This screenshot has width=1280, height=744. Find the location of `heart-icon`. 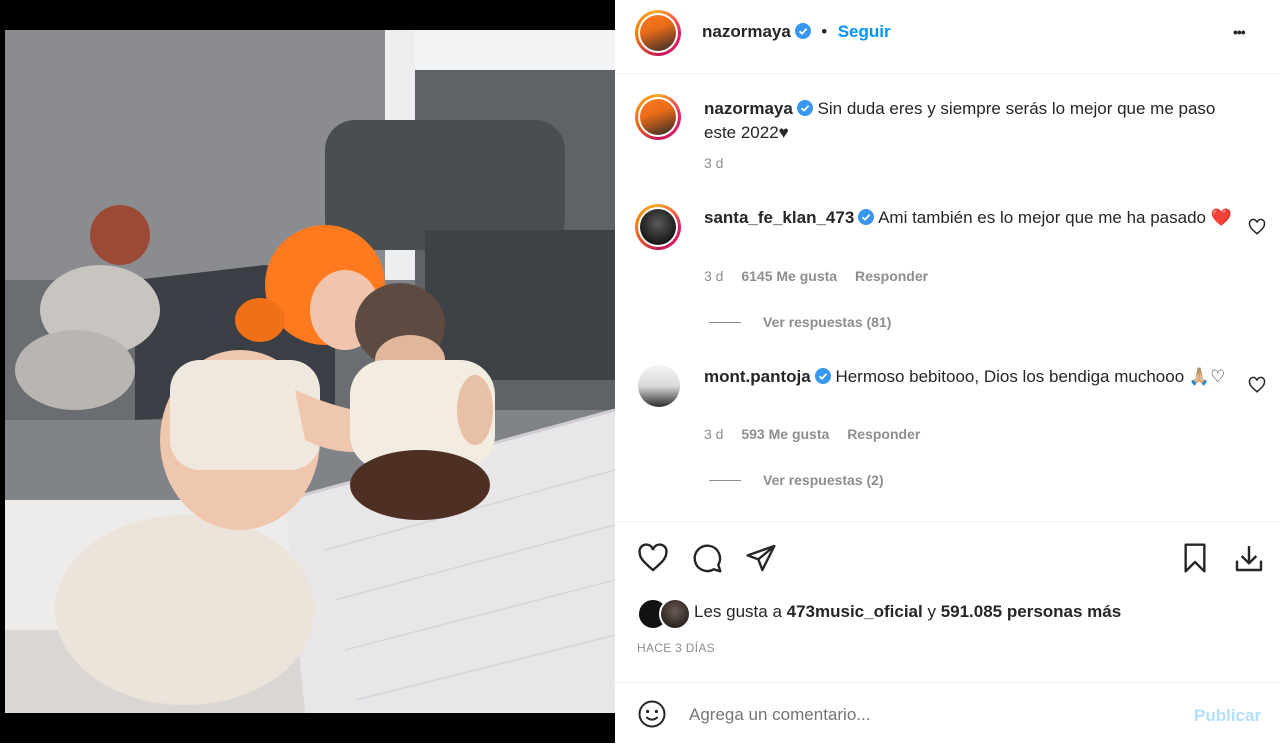

heart-icon is located at coordinates (653, 558).